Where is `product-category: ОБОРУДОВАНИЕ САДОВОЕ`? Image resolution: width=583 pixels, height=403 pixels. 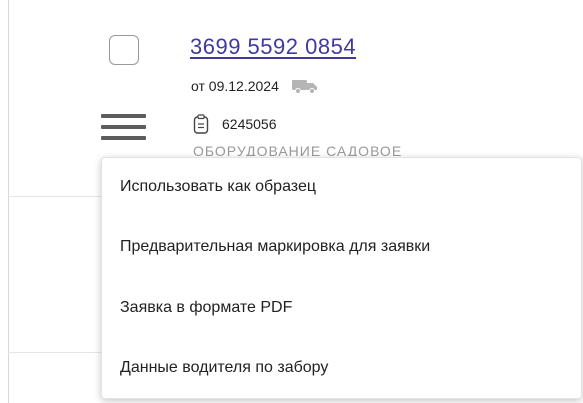
product-category: ОБОРУДОВАНИЕ САДОВОЕ is located at coordinates (298, 149).